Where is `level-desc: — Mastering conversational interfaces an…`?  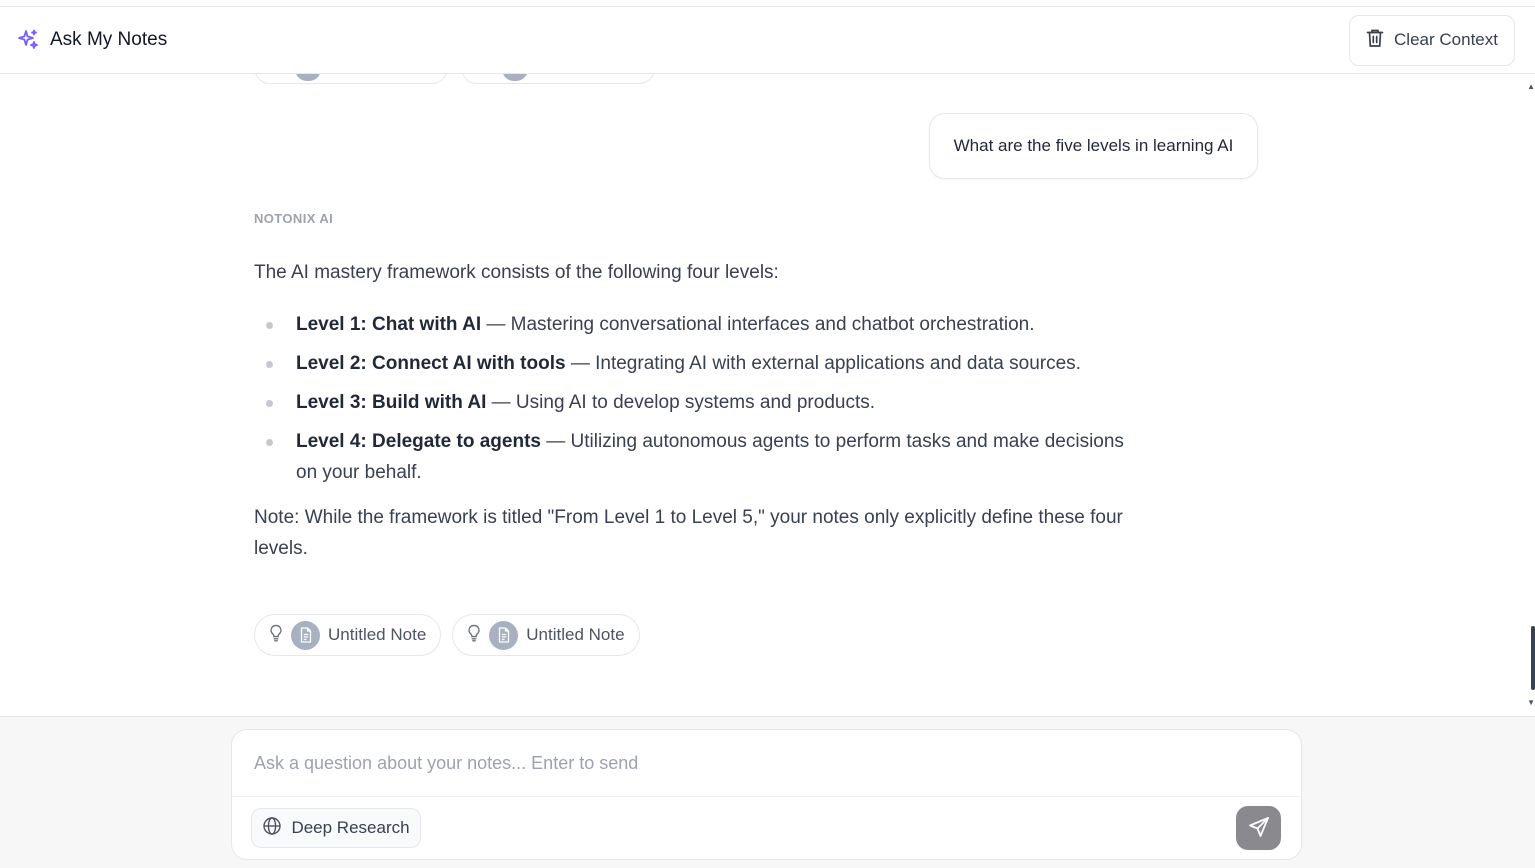 level-desc: — Mastering conversational interfaces an… is located at coordinates (758, 324).